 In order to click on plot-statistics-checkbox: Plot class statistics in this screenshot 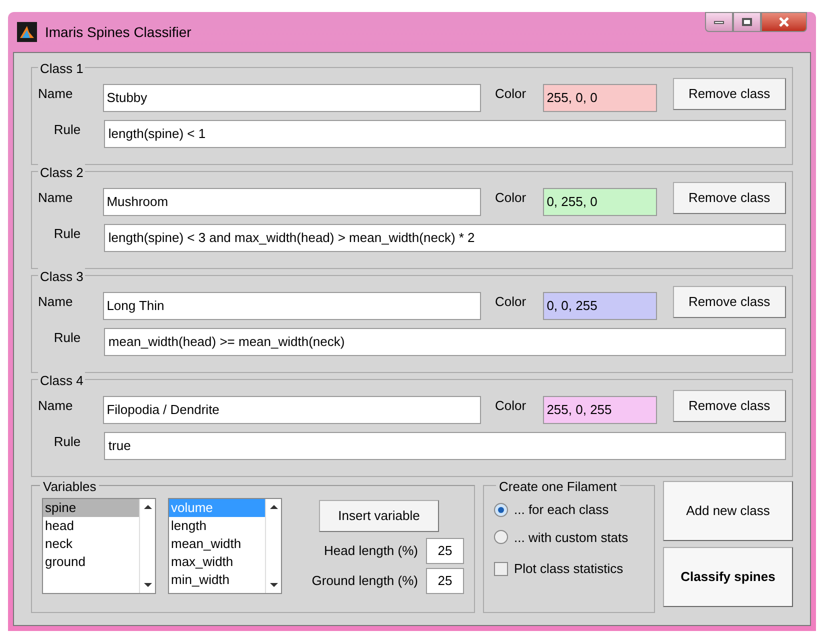, I will do `click(569, 568)`.